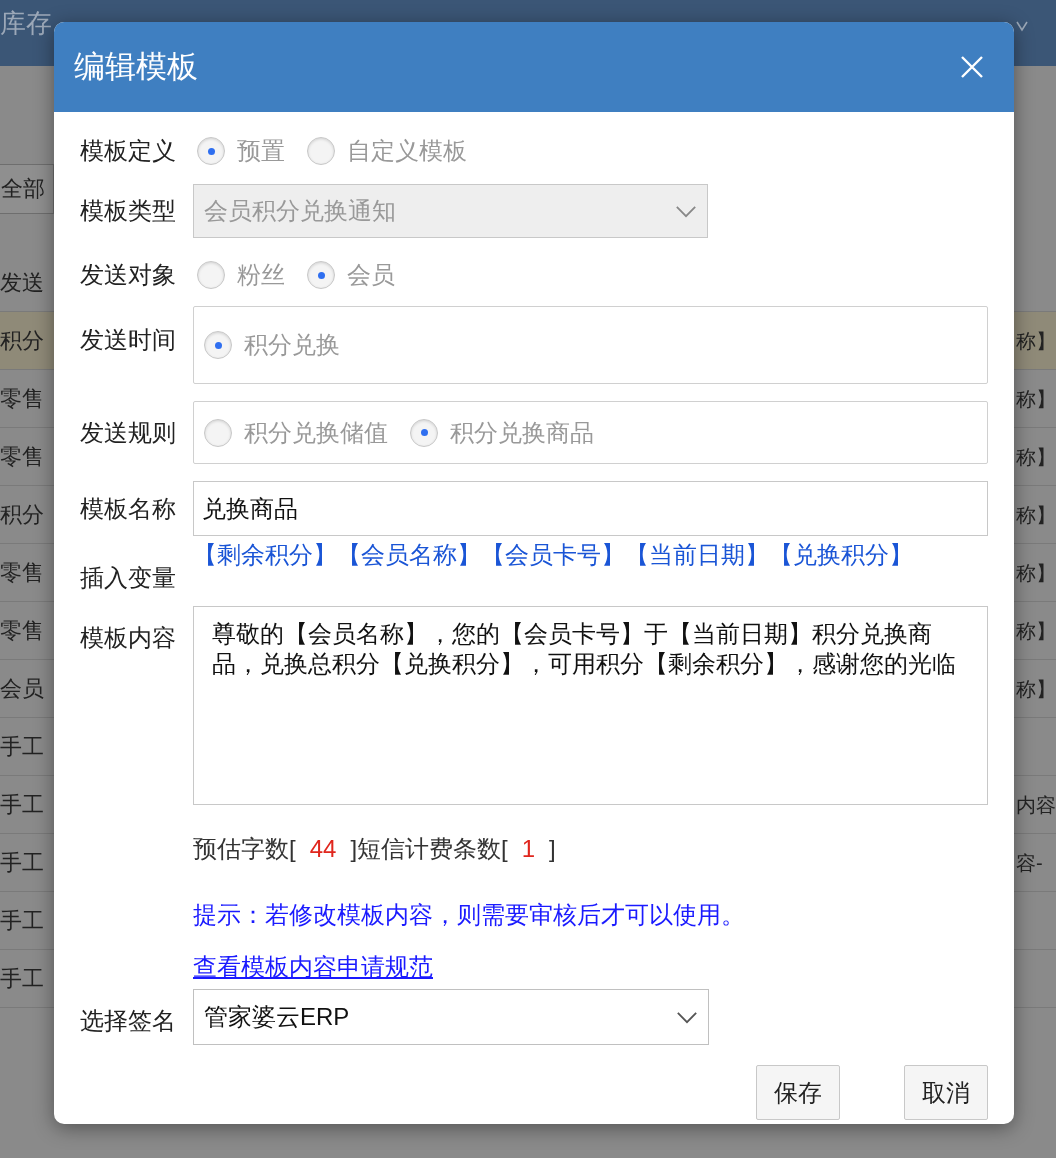 This screenshot has width=1056, height=1158. Describe the element at coordinates (946, 1092) in the screenshot. I see `dialog-button: 取消` at that location.